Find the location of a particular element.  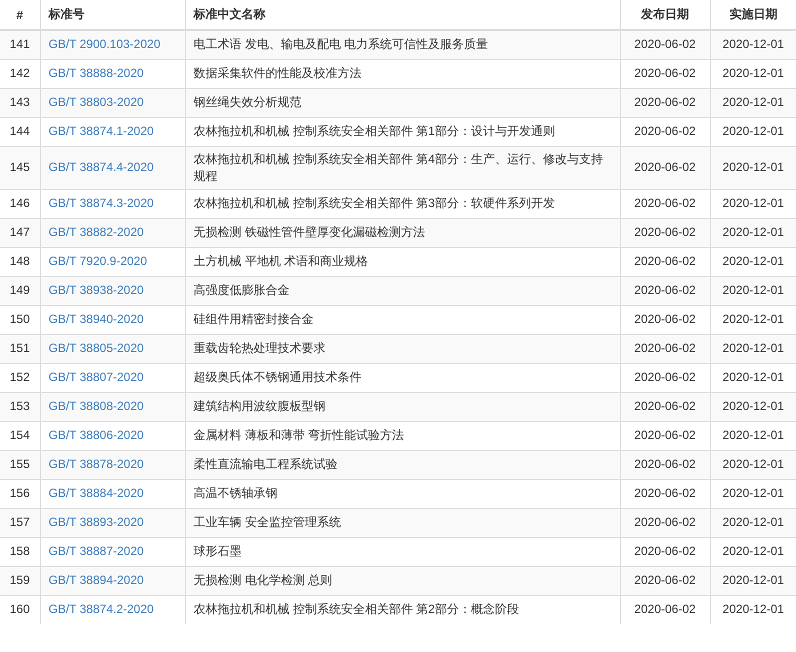

table-cell: 无损检测 电化学检测 总则 is located at coordinates (402, 580).